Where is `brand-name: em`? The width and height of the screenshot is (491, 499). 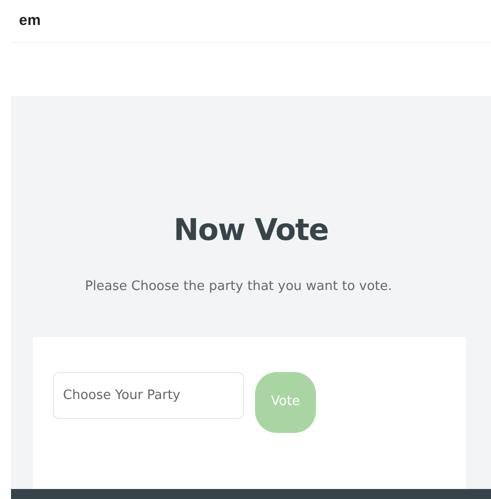 brand-name: em is located at coordinates (30, 20).